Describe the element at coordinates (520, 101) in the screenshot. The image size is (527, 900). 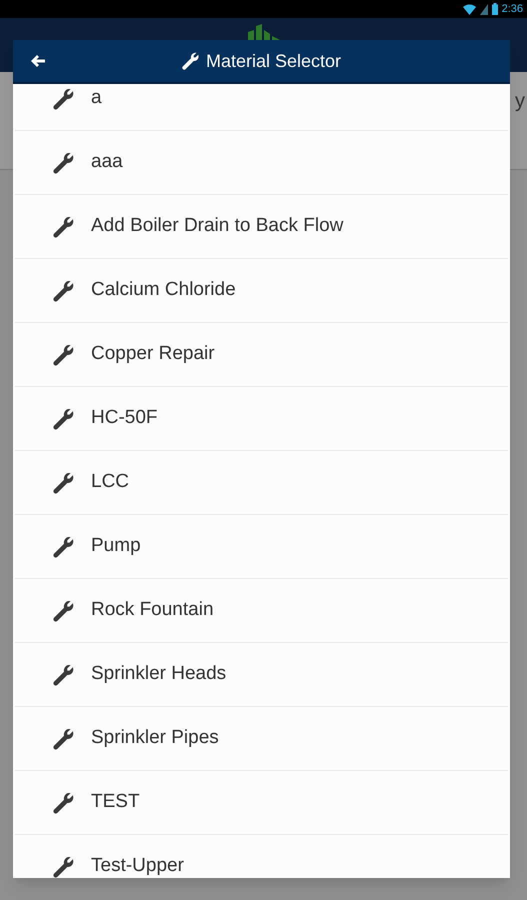
I see `column-text: y` at that location.